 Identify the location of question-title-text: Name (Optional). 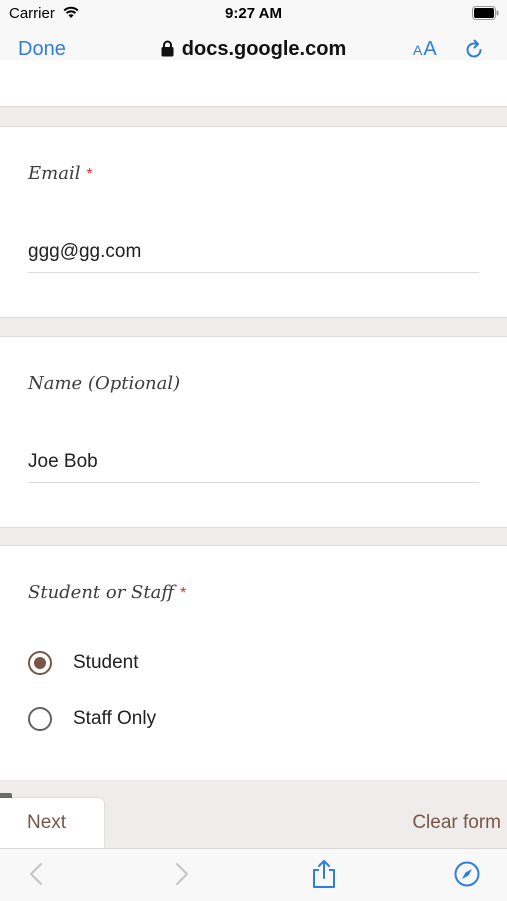
(104, 383).